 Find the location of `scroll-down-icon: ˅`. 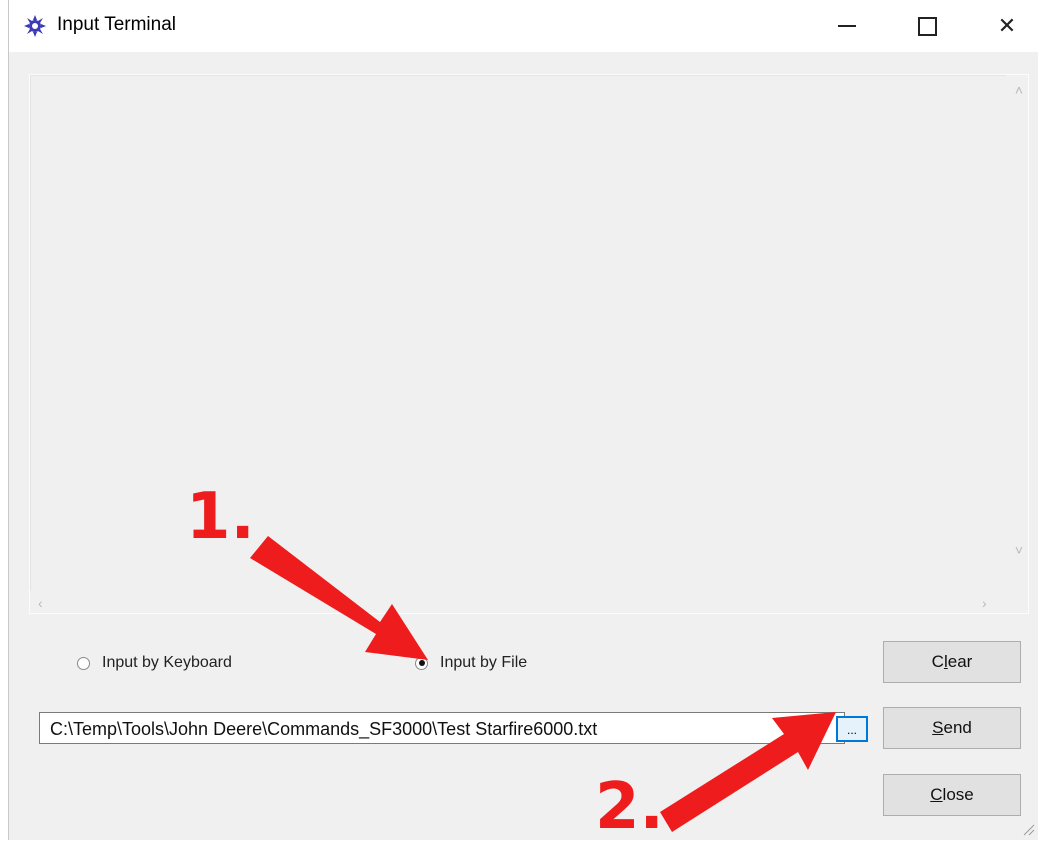

scroll-down-icon: ˅ is located at coordinates (1019, 550).